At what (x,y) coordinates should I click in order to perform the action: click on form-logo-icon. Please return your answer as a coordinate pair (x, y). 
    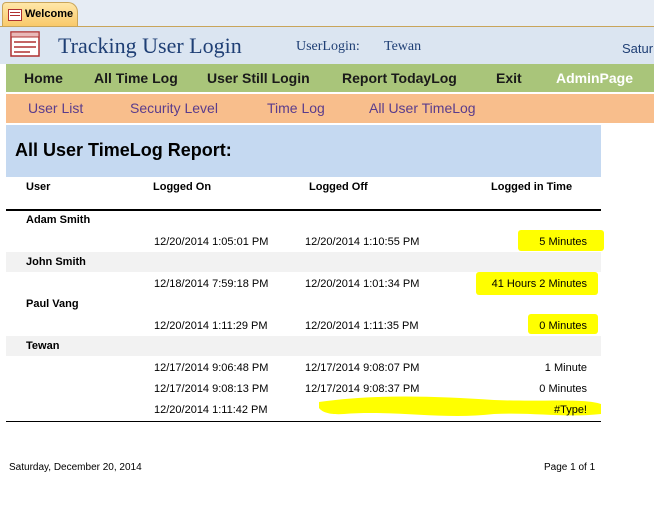
    Looking at the image, I should click on (25, 44).